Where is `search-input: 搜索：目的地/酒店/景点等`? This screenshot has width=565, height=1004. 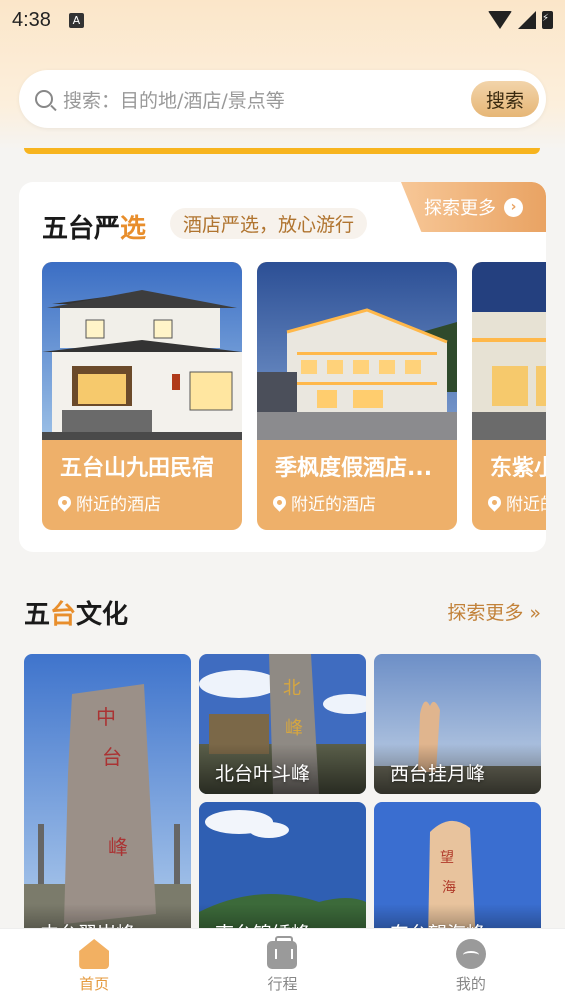 search-input: 搜索：目的地/酒店/景点等 is located at coordinates (267, 99).